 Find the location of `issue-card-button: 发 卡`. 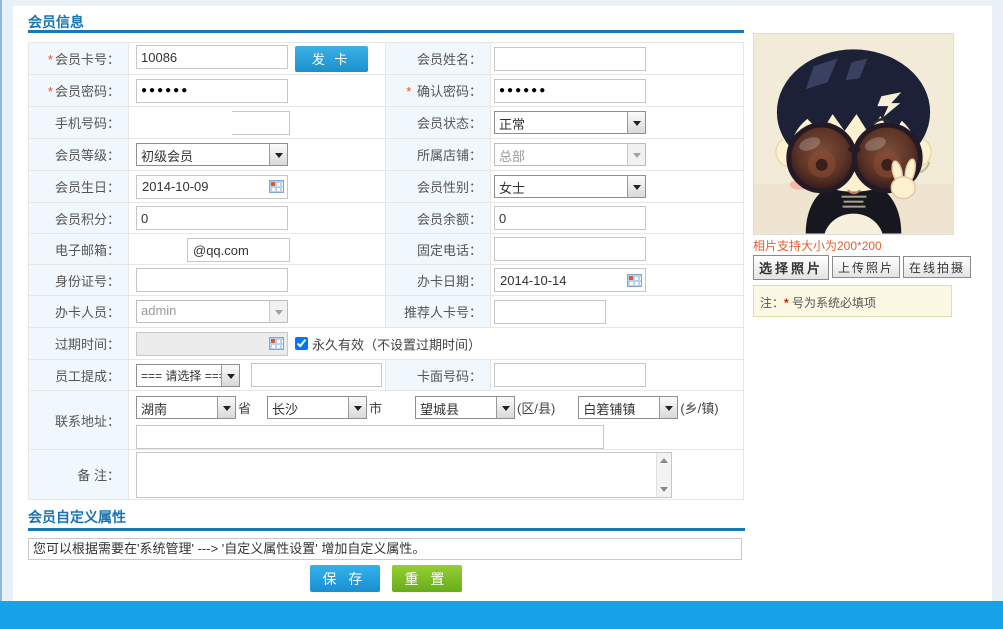

issue-card-button: 发 卡 is located at coordinates (331, 58).